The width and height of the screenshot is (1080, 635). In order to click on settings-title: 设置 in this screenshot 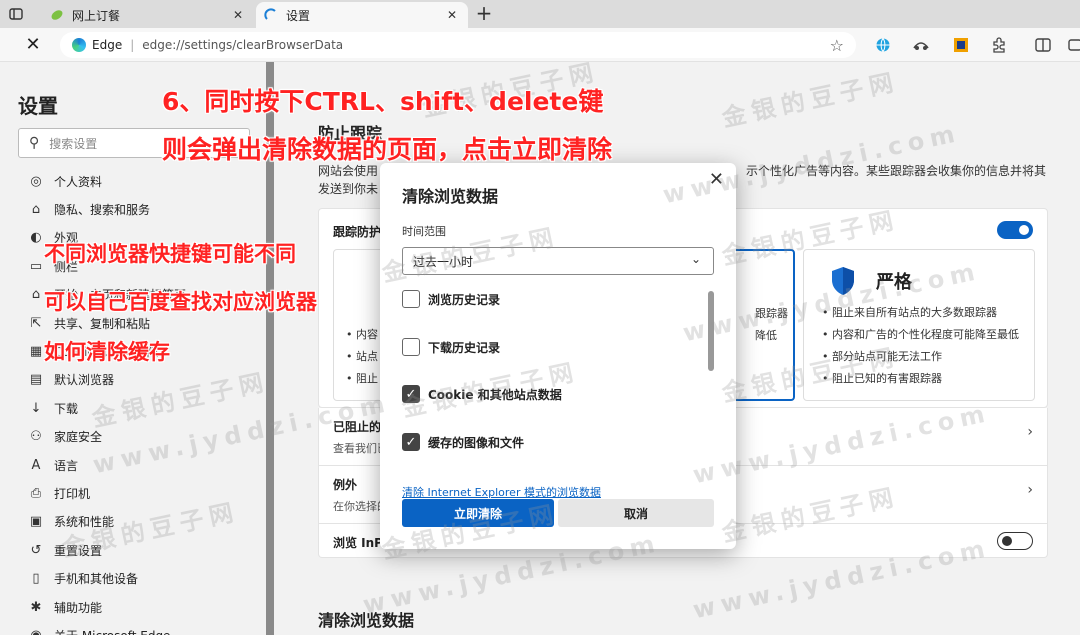, I will do `click(38, 106)`.